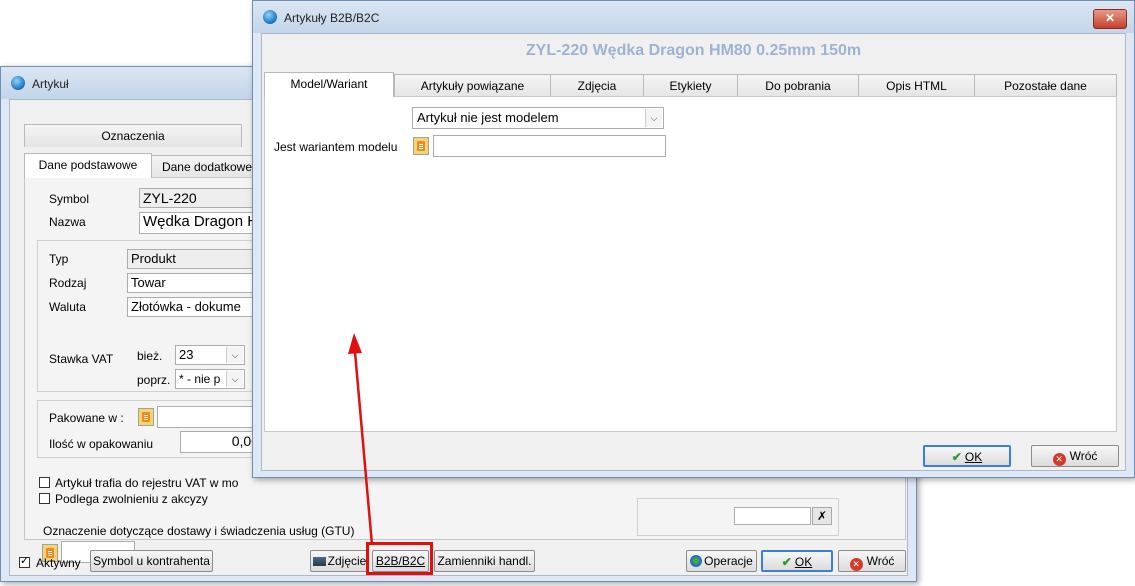  What do you see at coordinates (967, 456) in the screenshot?
I see `front-ok-button: ✔ OK` at bounding box center [967, 456].